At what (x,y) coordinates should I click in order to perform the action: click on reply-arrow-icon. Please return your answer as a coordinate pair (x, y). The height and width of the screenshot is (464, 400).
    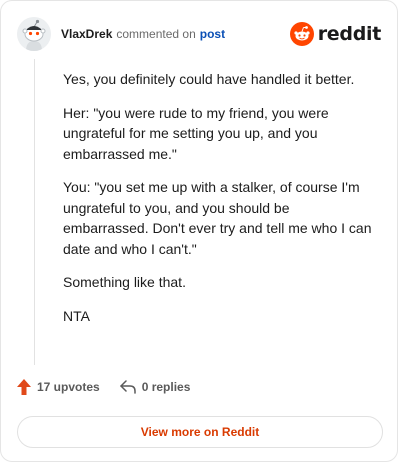
    Looking at the image, I should click on (127, 387).